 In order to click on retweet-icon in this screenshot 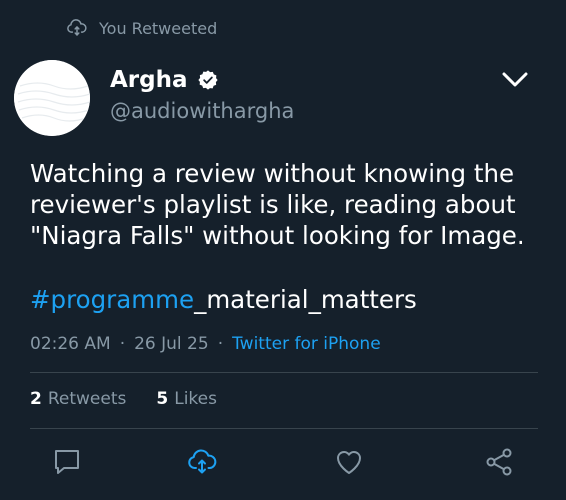, I will do `click(202, 461)`.